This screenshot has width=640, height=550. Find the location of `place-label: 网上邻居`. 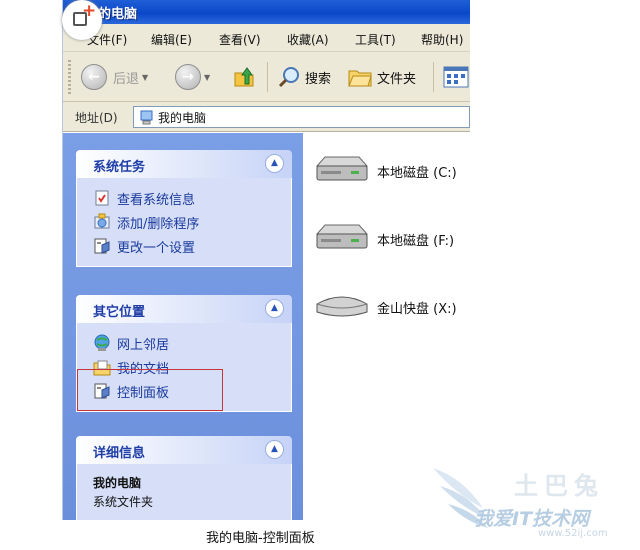

place-label: 网上邻居 is located at coordinates (143, 345).